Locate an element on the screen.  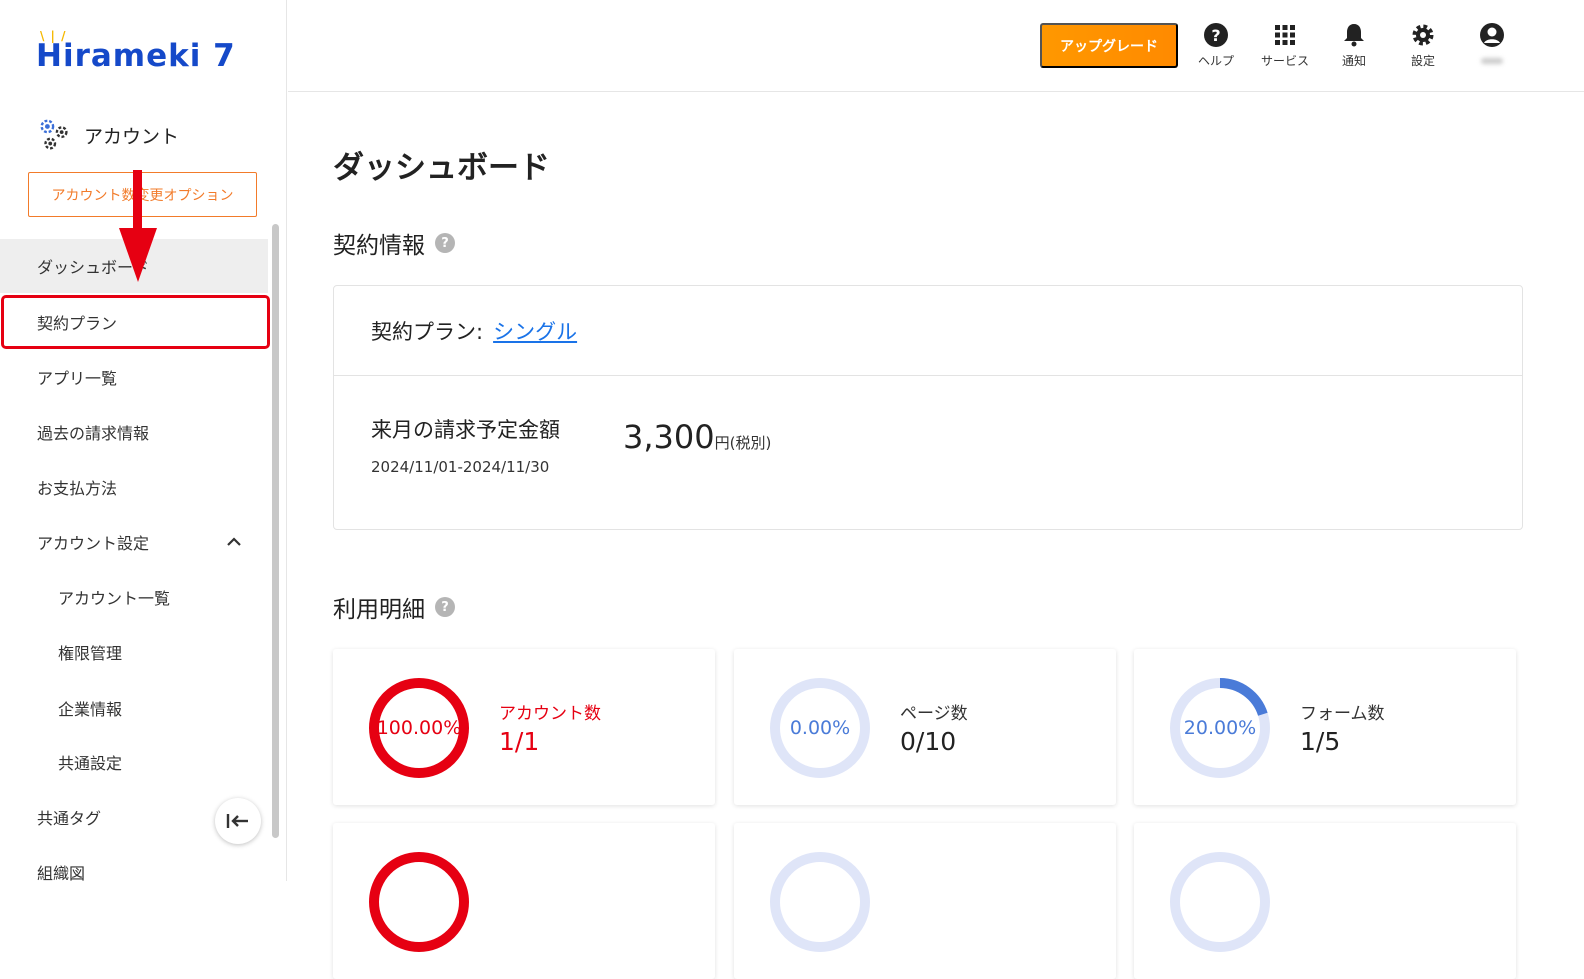
sidebar-item-permissions: 権限管理 is located at coordinates (134, 652).